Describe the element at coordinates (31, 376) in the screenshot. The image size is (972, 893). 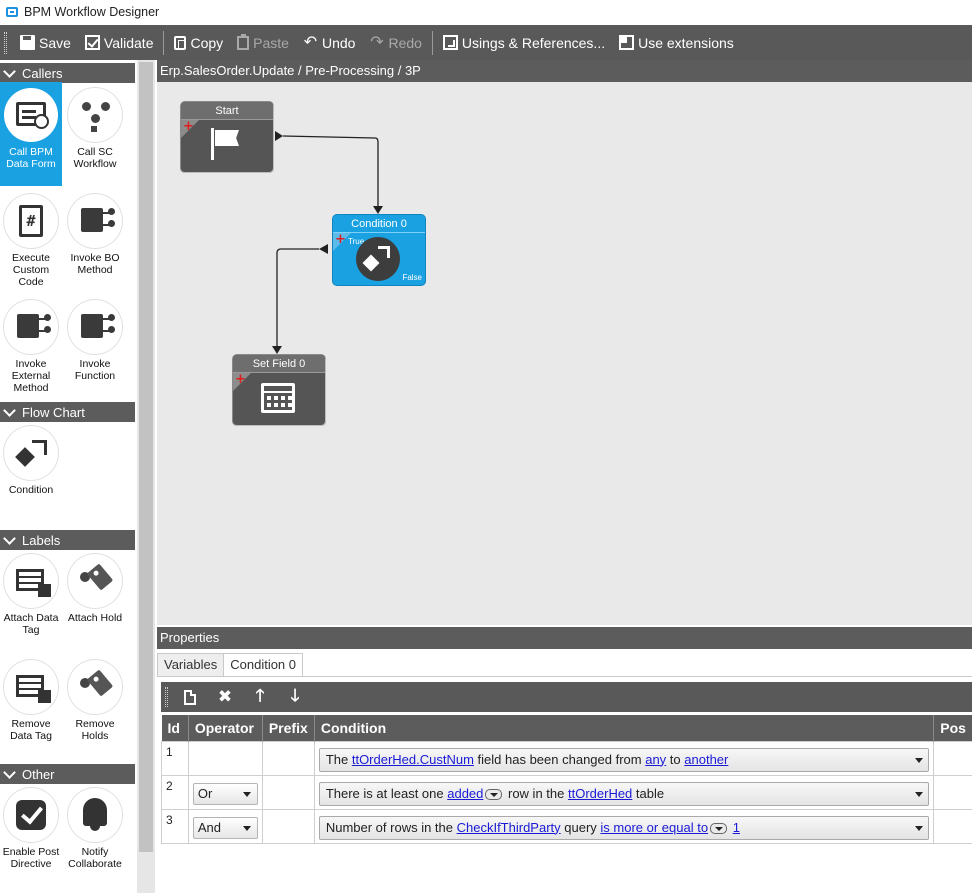
I see `tool-label: Invoke External Method` at that location.